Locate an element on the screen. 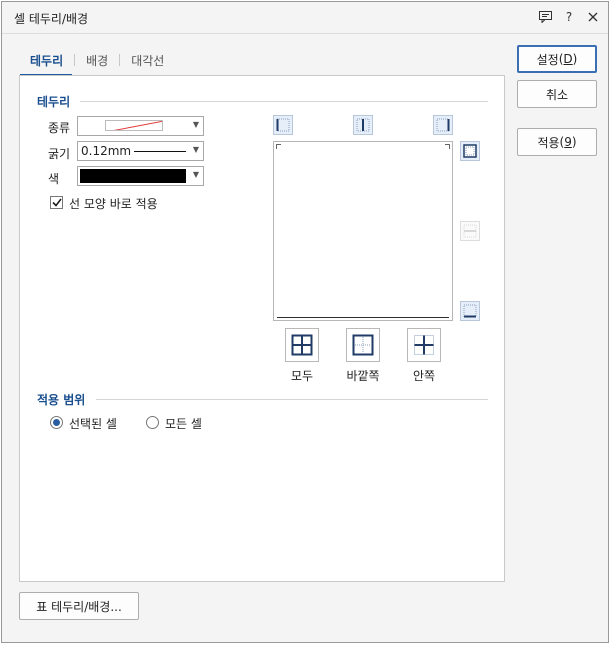  all-borders-label: 모두 is located at coordinates (302, 376).